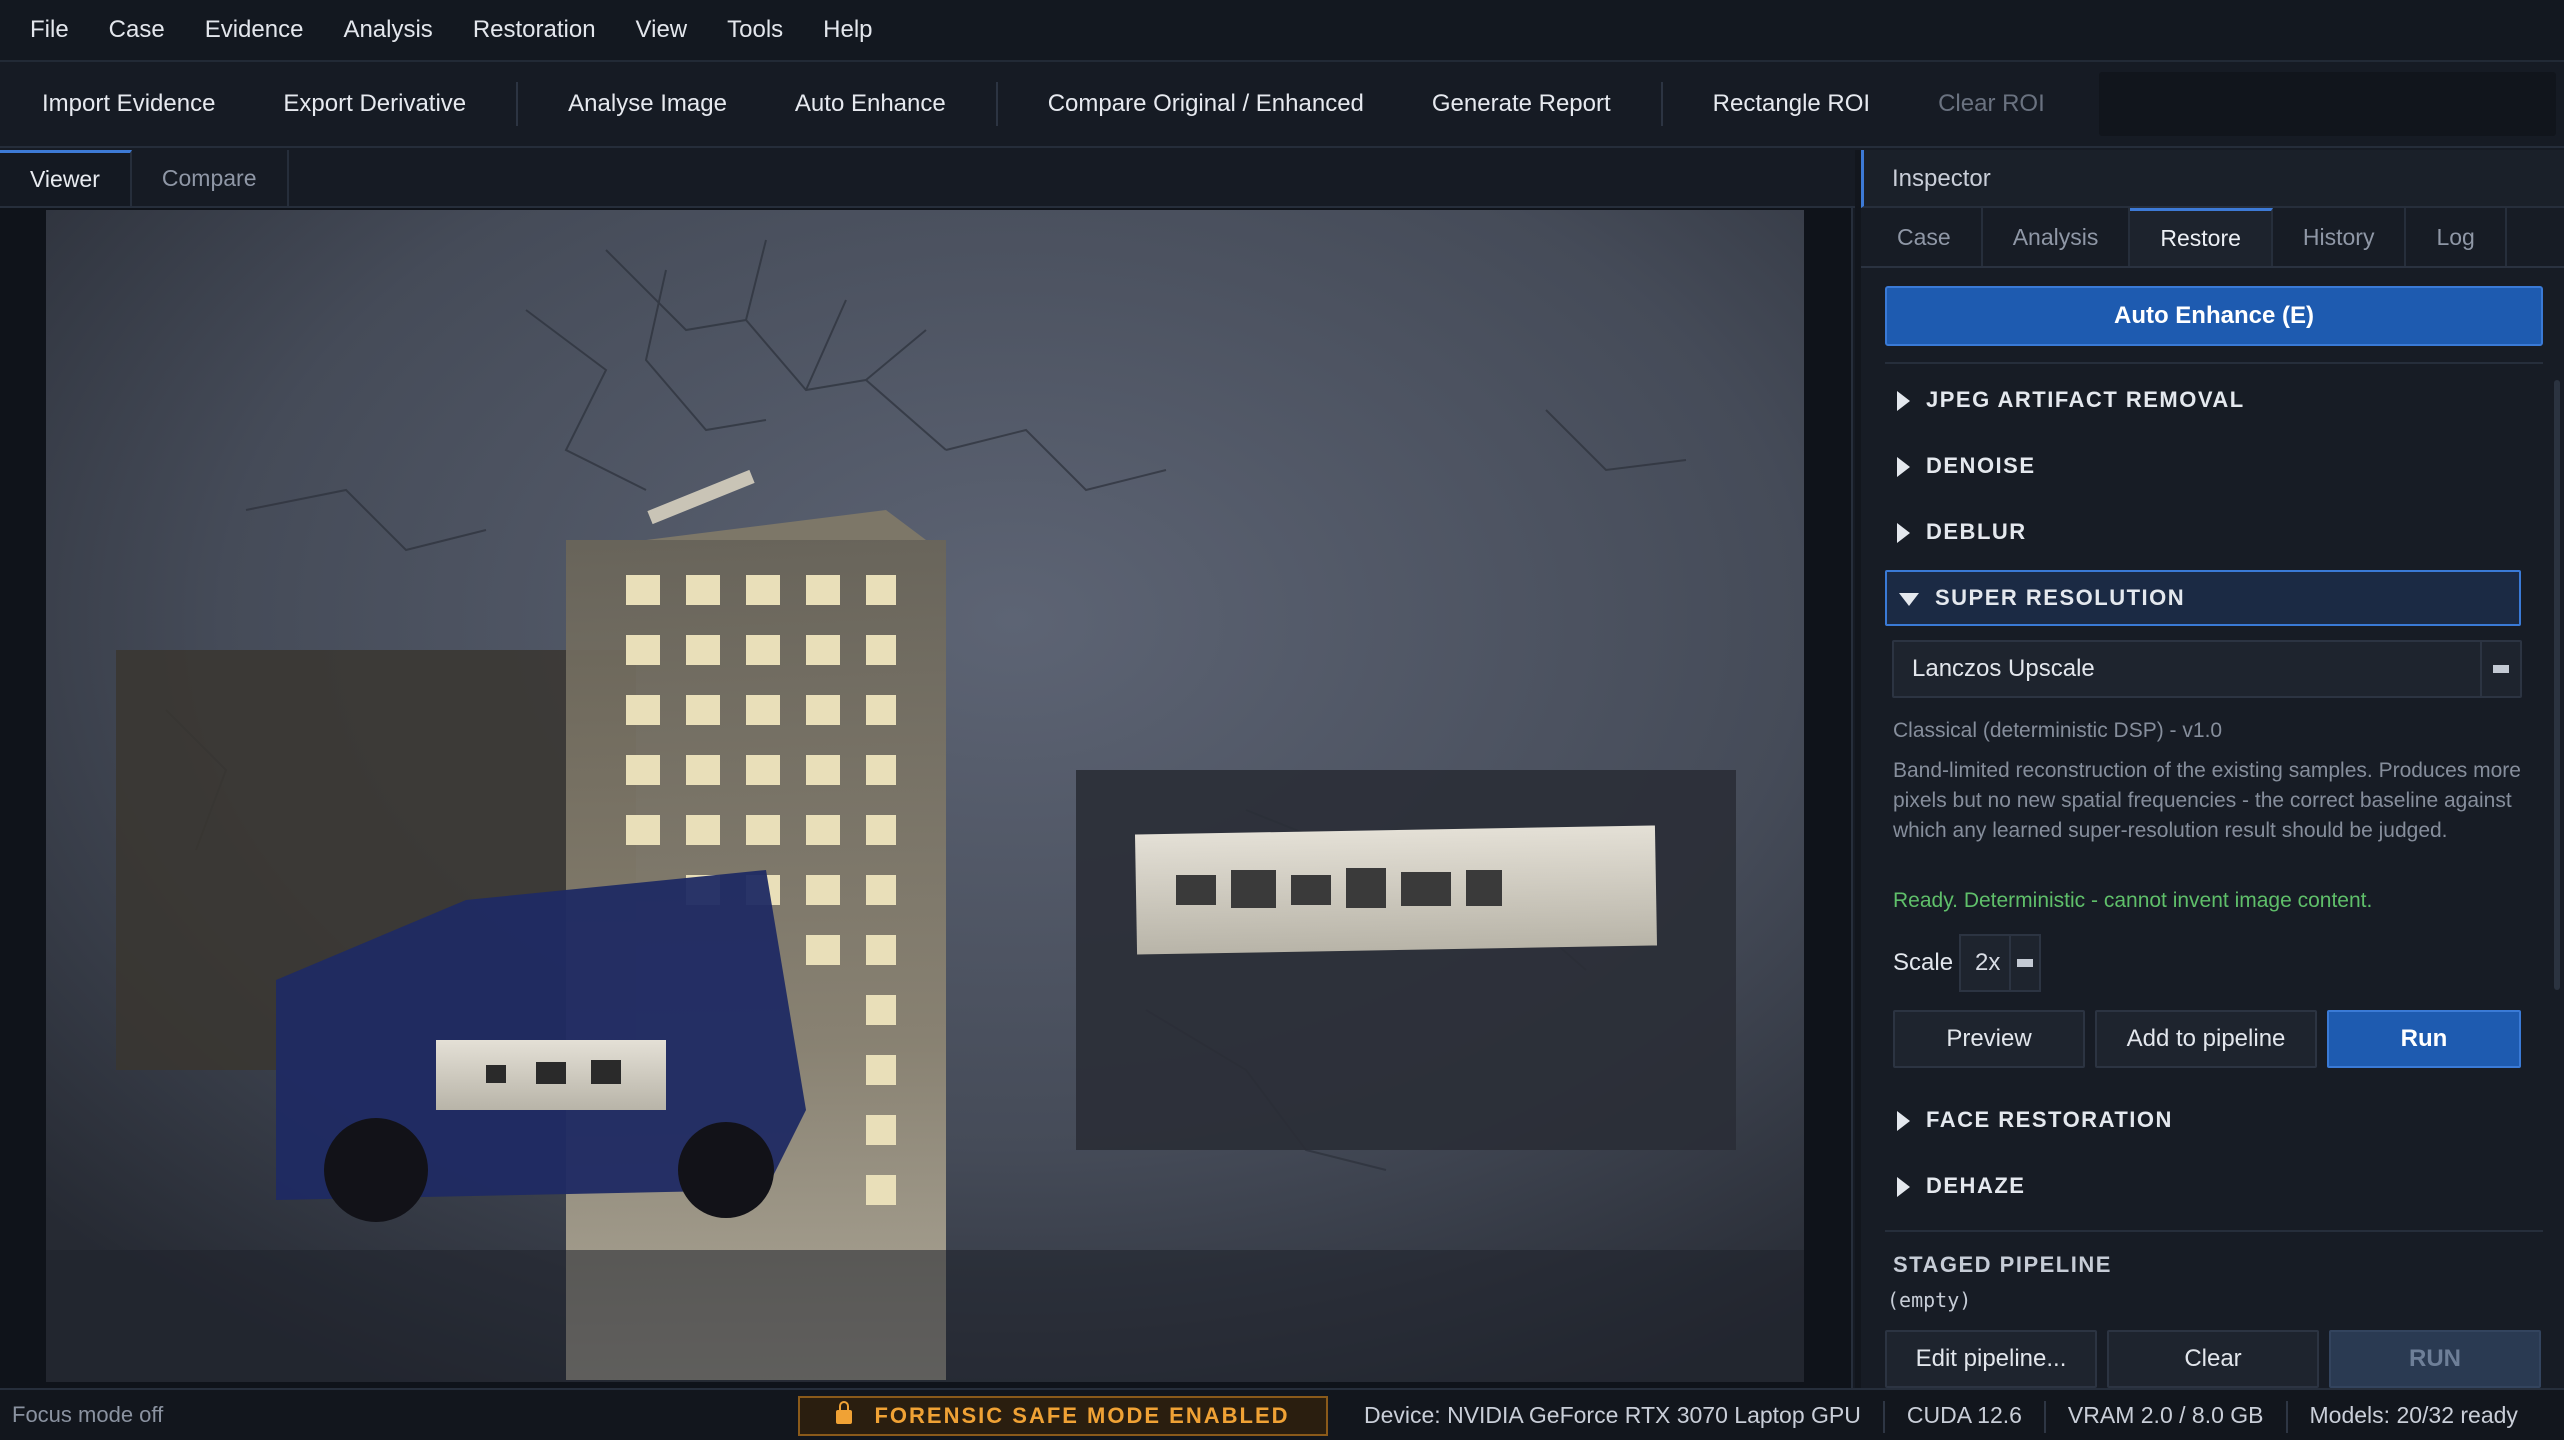 This screenshot has width=2564, height=1440. I want to click on auto-enhance-button: Auto Enhance (E), so click(2214, 316).